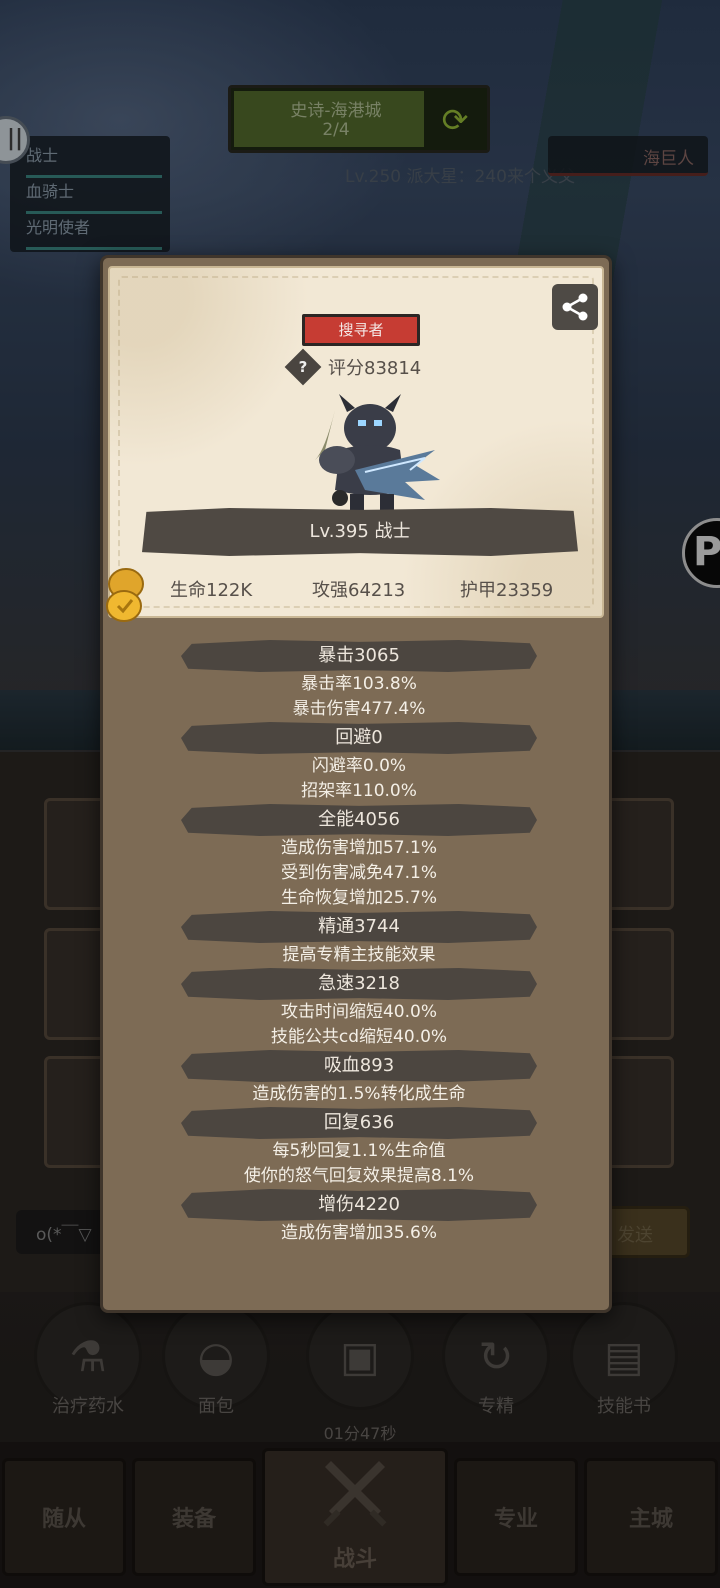 This screenshot has height=1588, width=720. What do you see at coordinates (358, 1233) in the screenshot?
I see `section-line: 造成伤害增加35.6%` at bounding box center [358, 1233].